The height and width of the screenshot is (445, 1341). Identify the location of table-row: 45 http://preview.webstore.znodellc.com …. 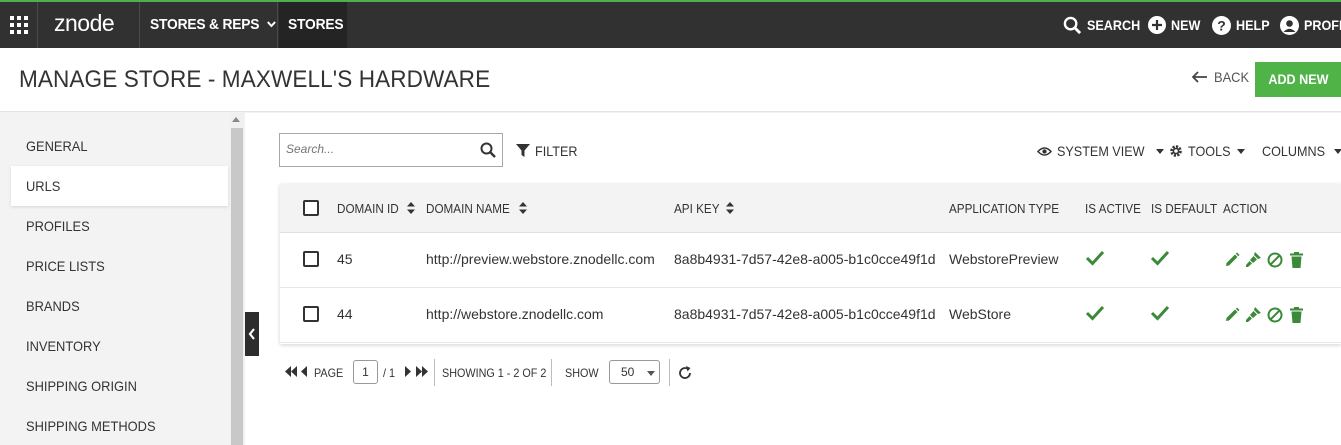
(810, 260).